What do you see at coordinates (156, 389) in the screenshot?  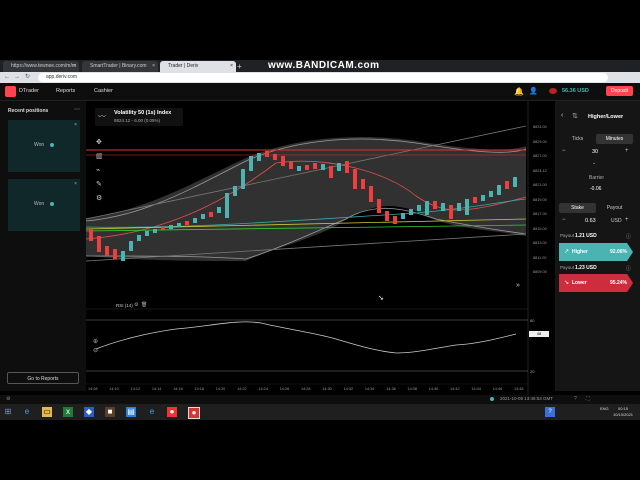 I see `time-axis-label: 14:14` at bounding box center [156, 389].